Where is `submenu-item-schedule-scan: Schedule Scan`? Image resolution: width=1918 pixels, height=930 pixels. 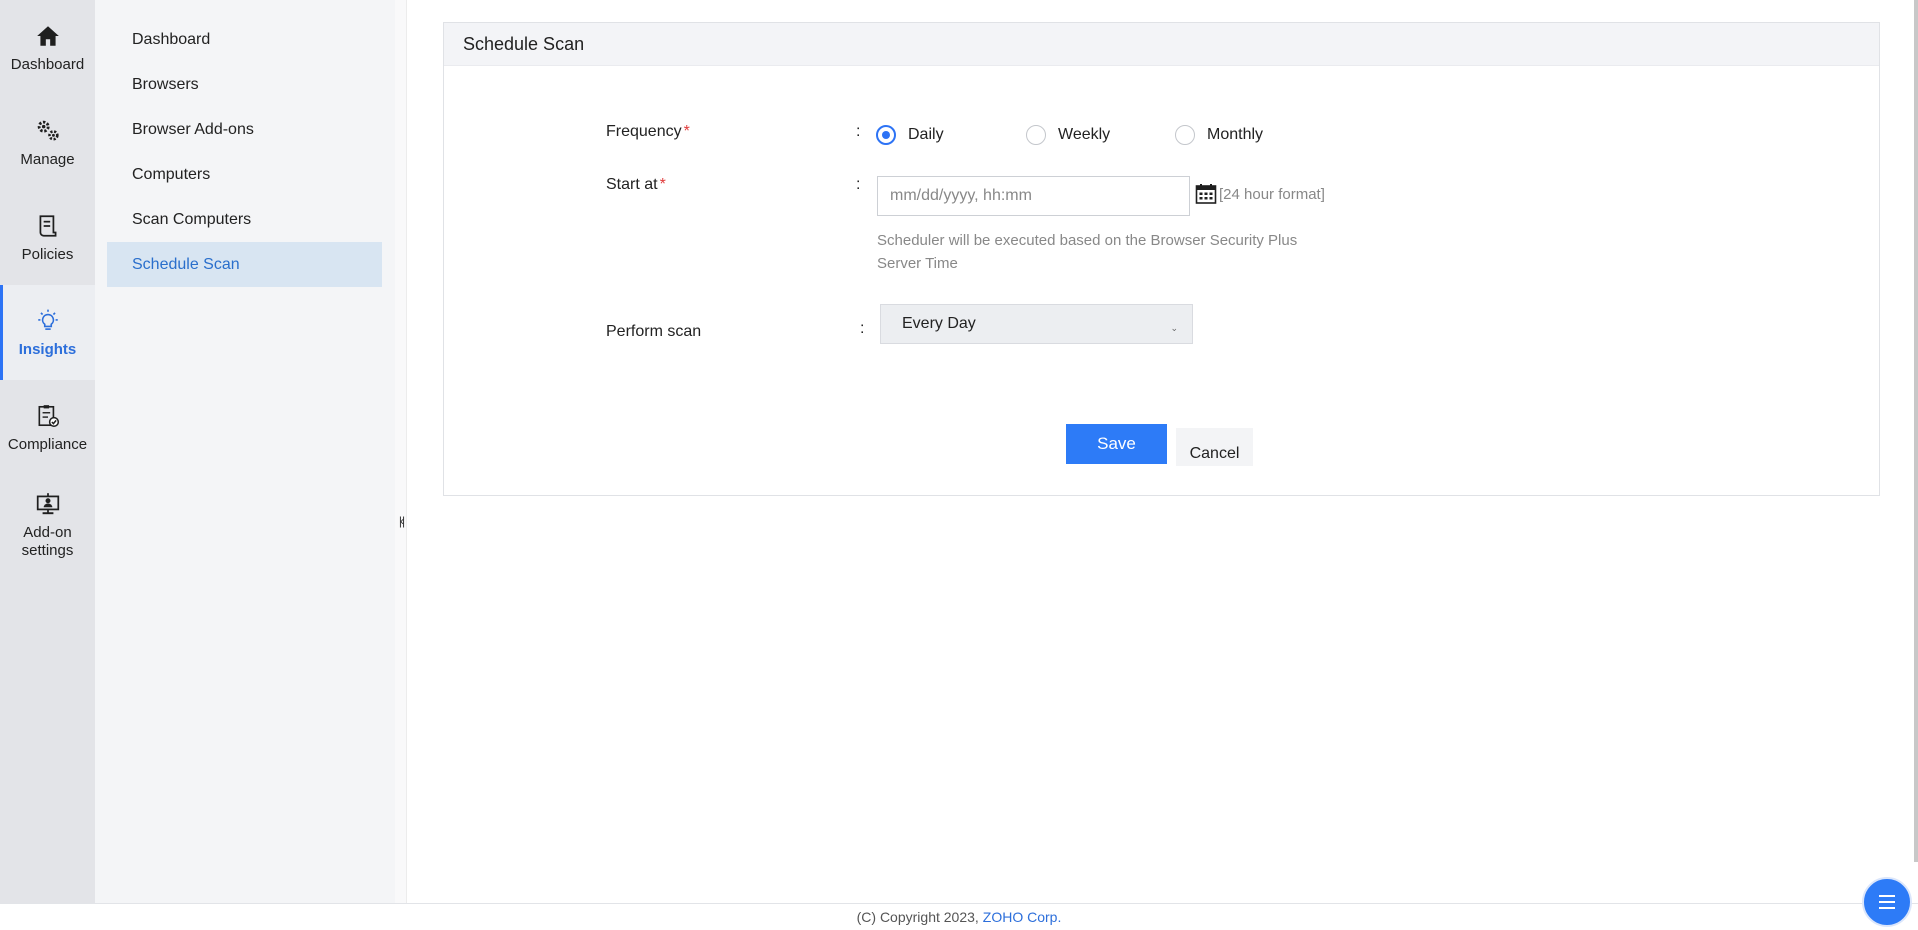 submenu-item-schedule-scan: Schedule Scan is located at coordinates (244, 264).